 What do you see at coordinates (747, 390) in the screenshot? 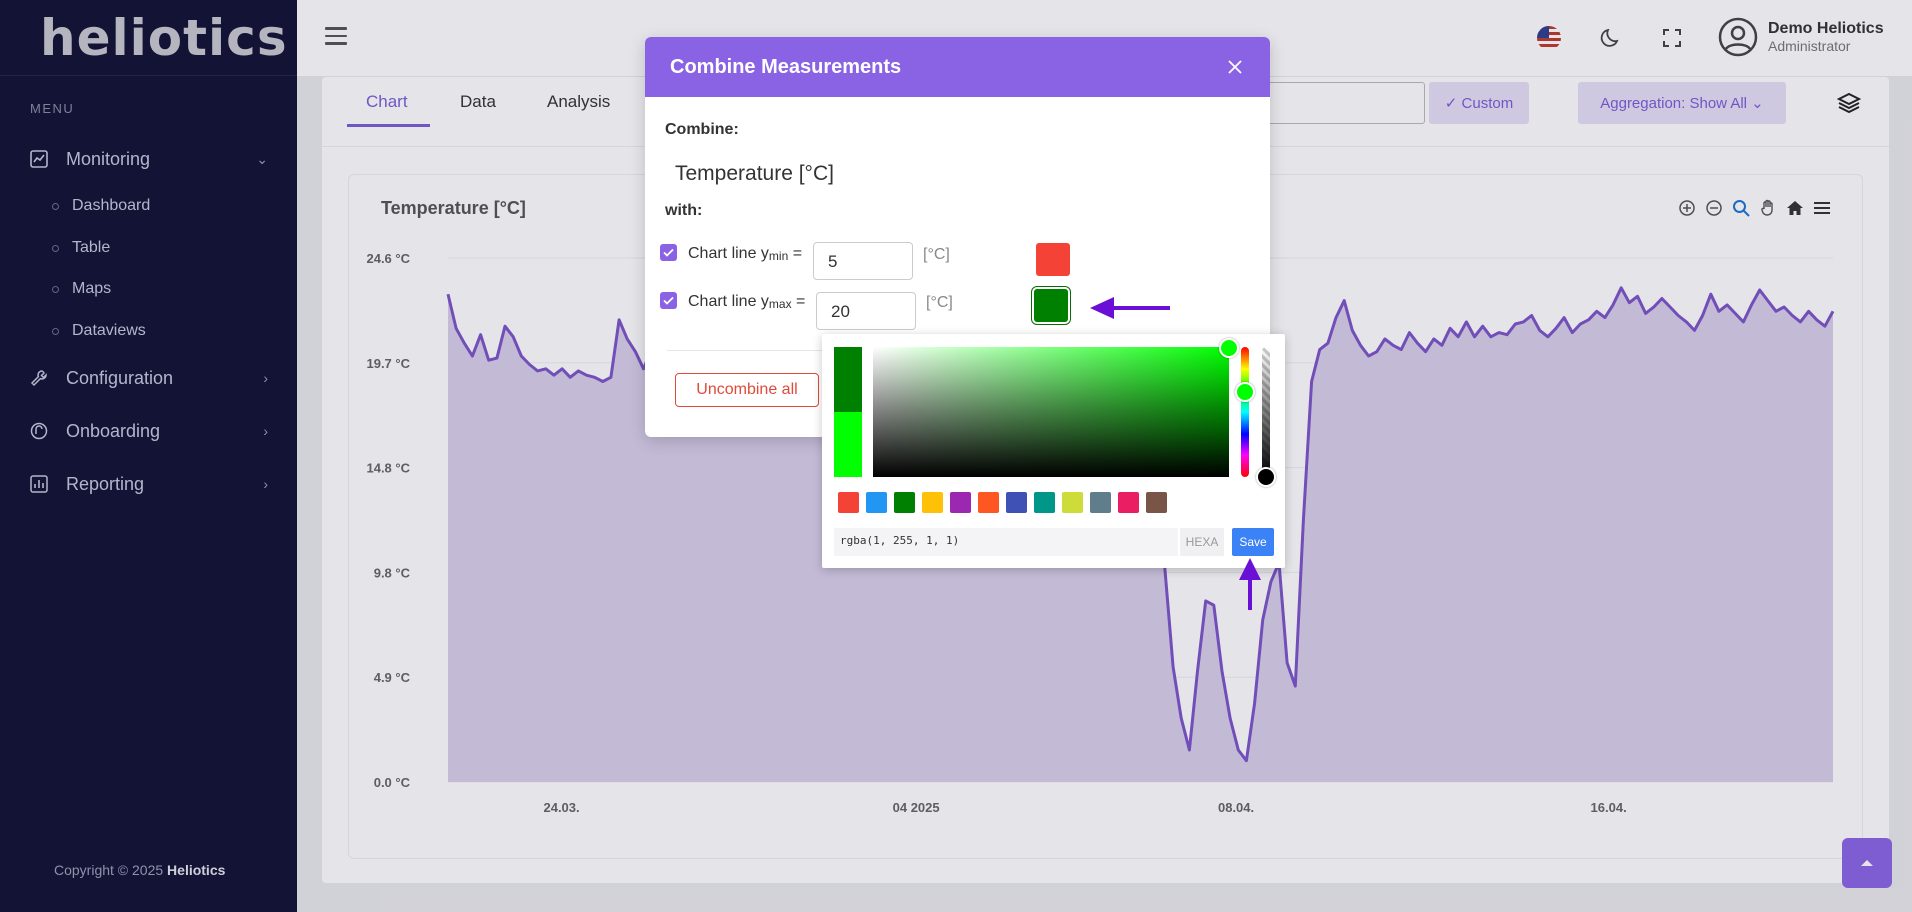
I see `uncombine-all-button: Uncombine all` at bounding box center [747, 390].